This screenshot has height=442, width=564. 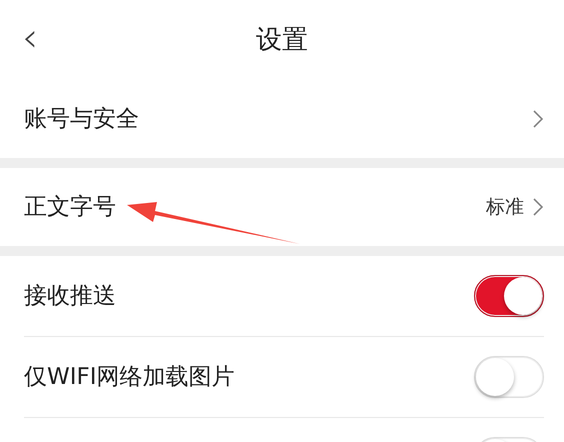 What do you see at coordinates (70, 207) in the screenshot?
I see `setting-label: 正文字号` at bounding box center [70, 207].